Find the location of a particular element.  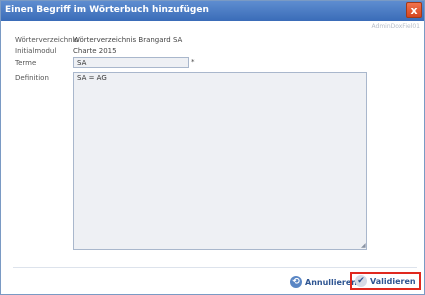

validate-button-label: Validieren is located at coordinates (393, 281).